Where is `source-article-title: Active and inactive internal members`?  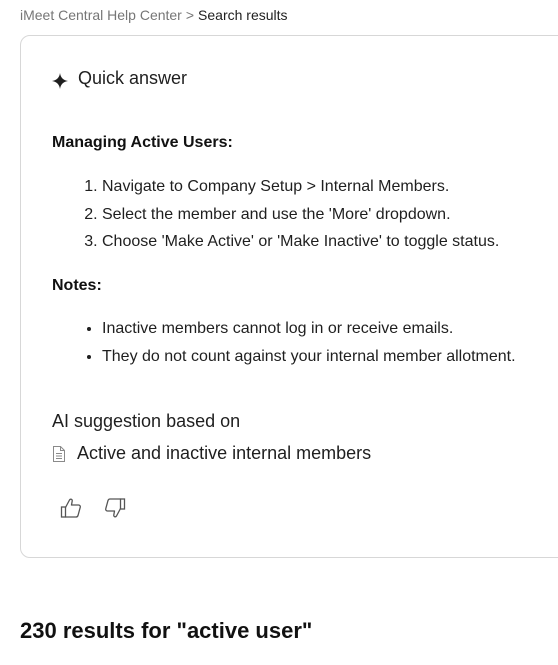
source-article-title: Active and inactive internal members is located at coordinates (224, 453).